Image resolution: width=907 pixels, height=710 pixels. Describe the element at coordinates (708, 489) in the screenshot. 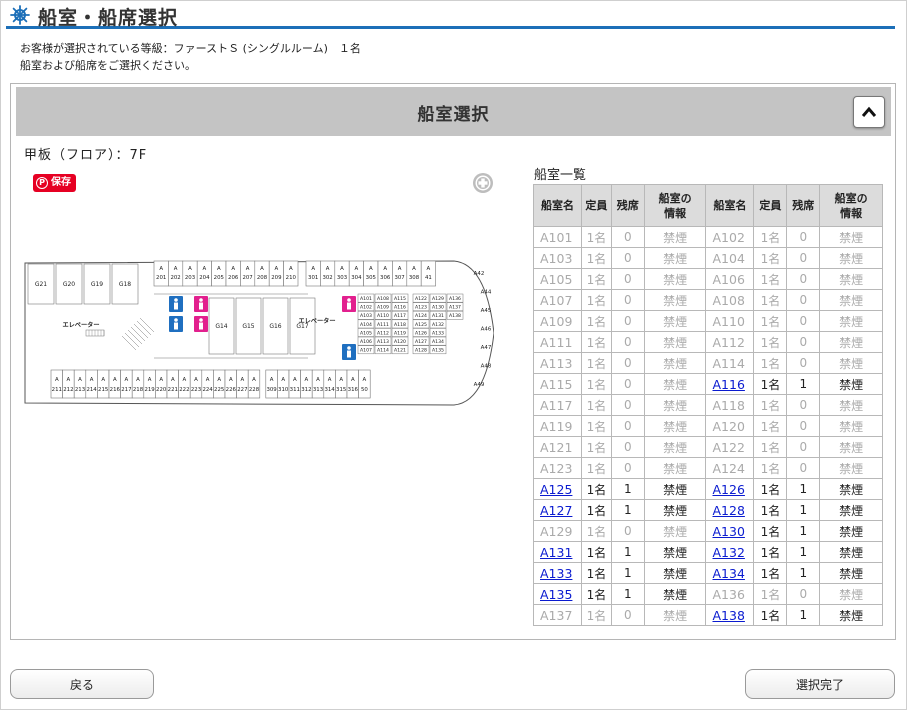

I see `table-row: A125 1名 1 禁煙 A126 1名 1 禁煙` at that location.